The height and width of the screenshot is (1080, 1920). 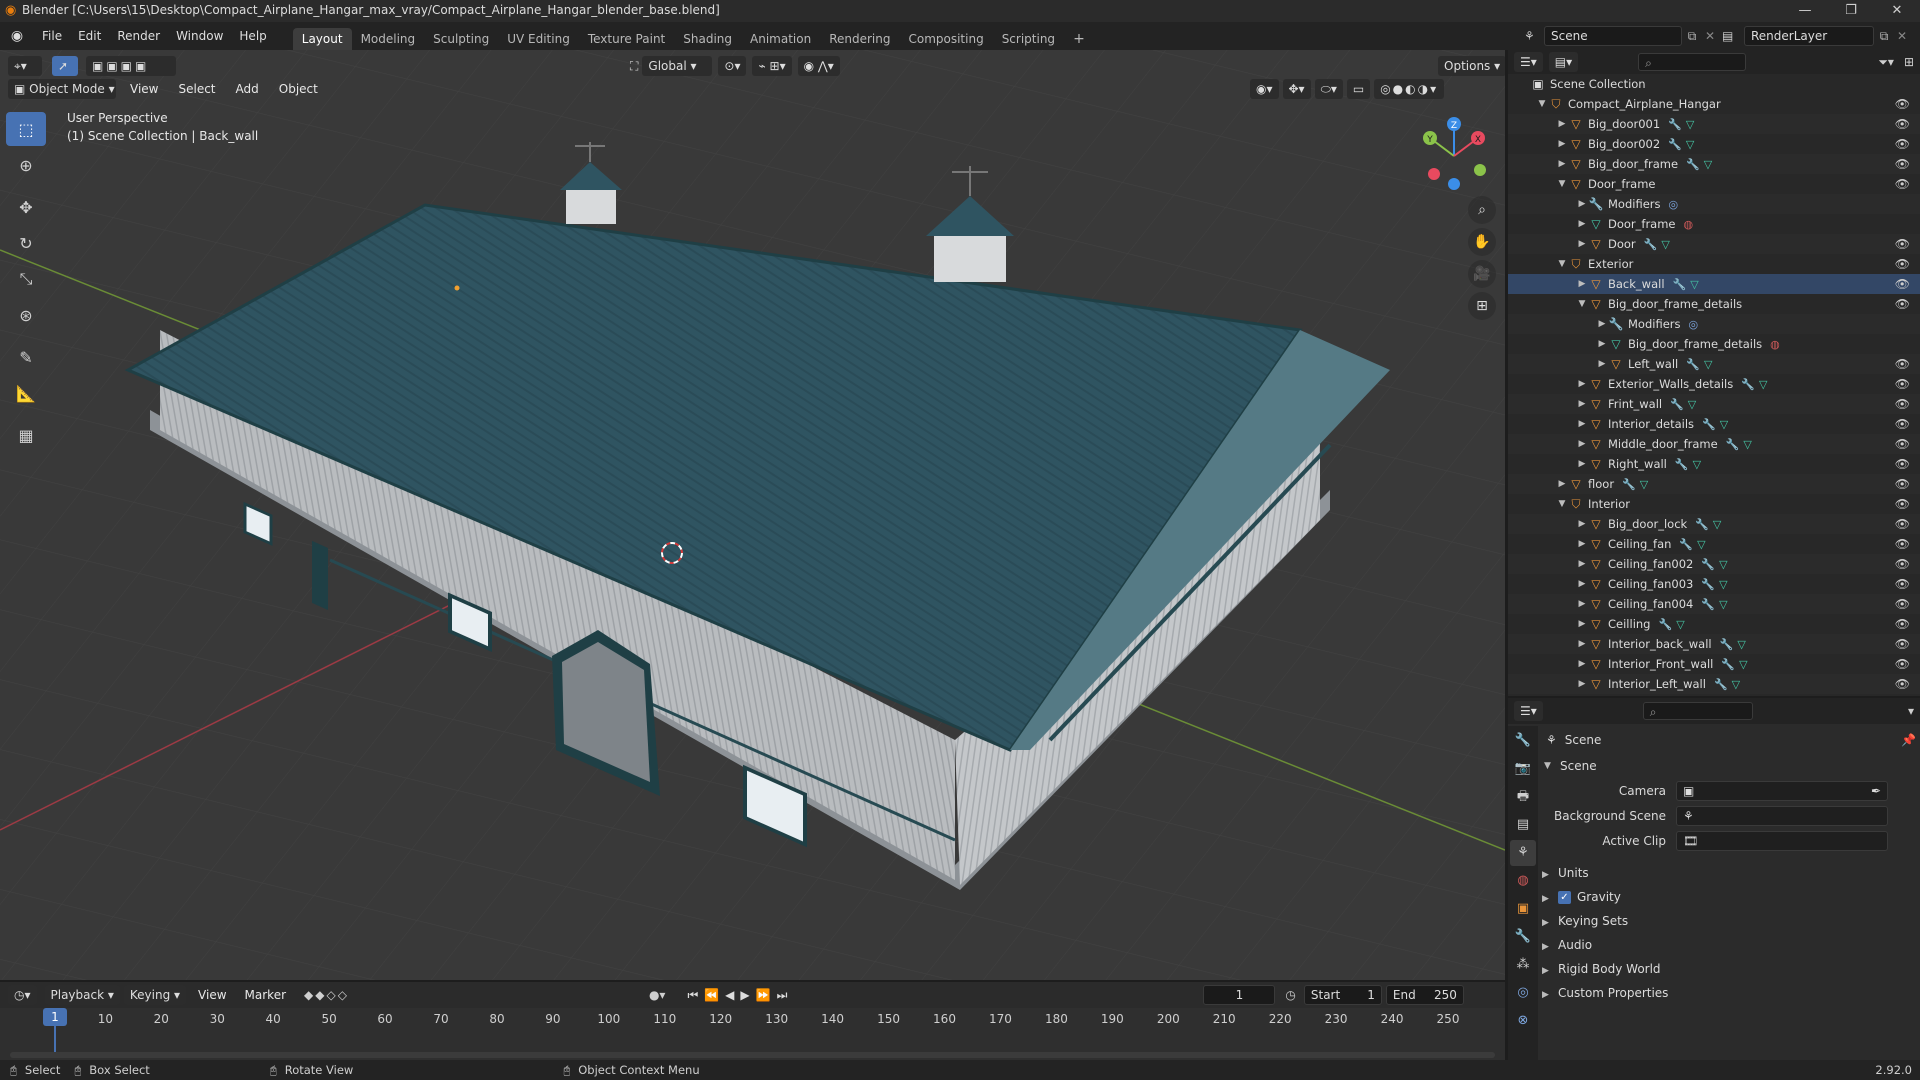 I want to click on gizmo-toggle-icon: ✥▾, so click(x=1296, y=89).